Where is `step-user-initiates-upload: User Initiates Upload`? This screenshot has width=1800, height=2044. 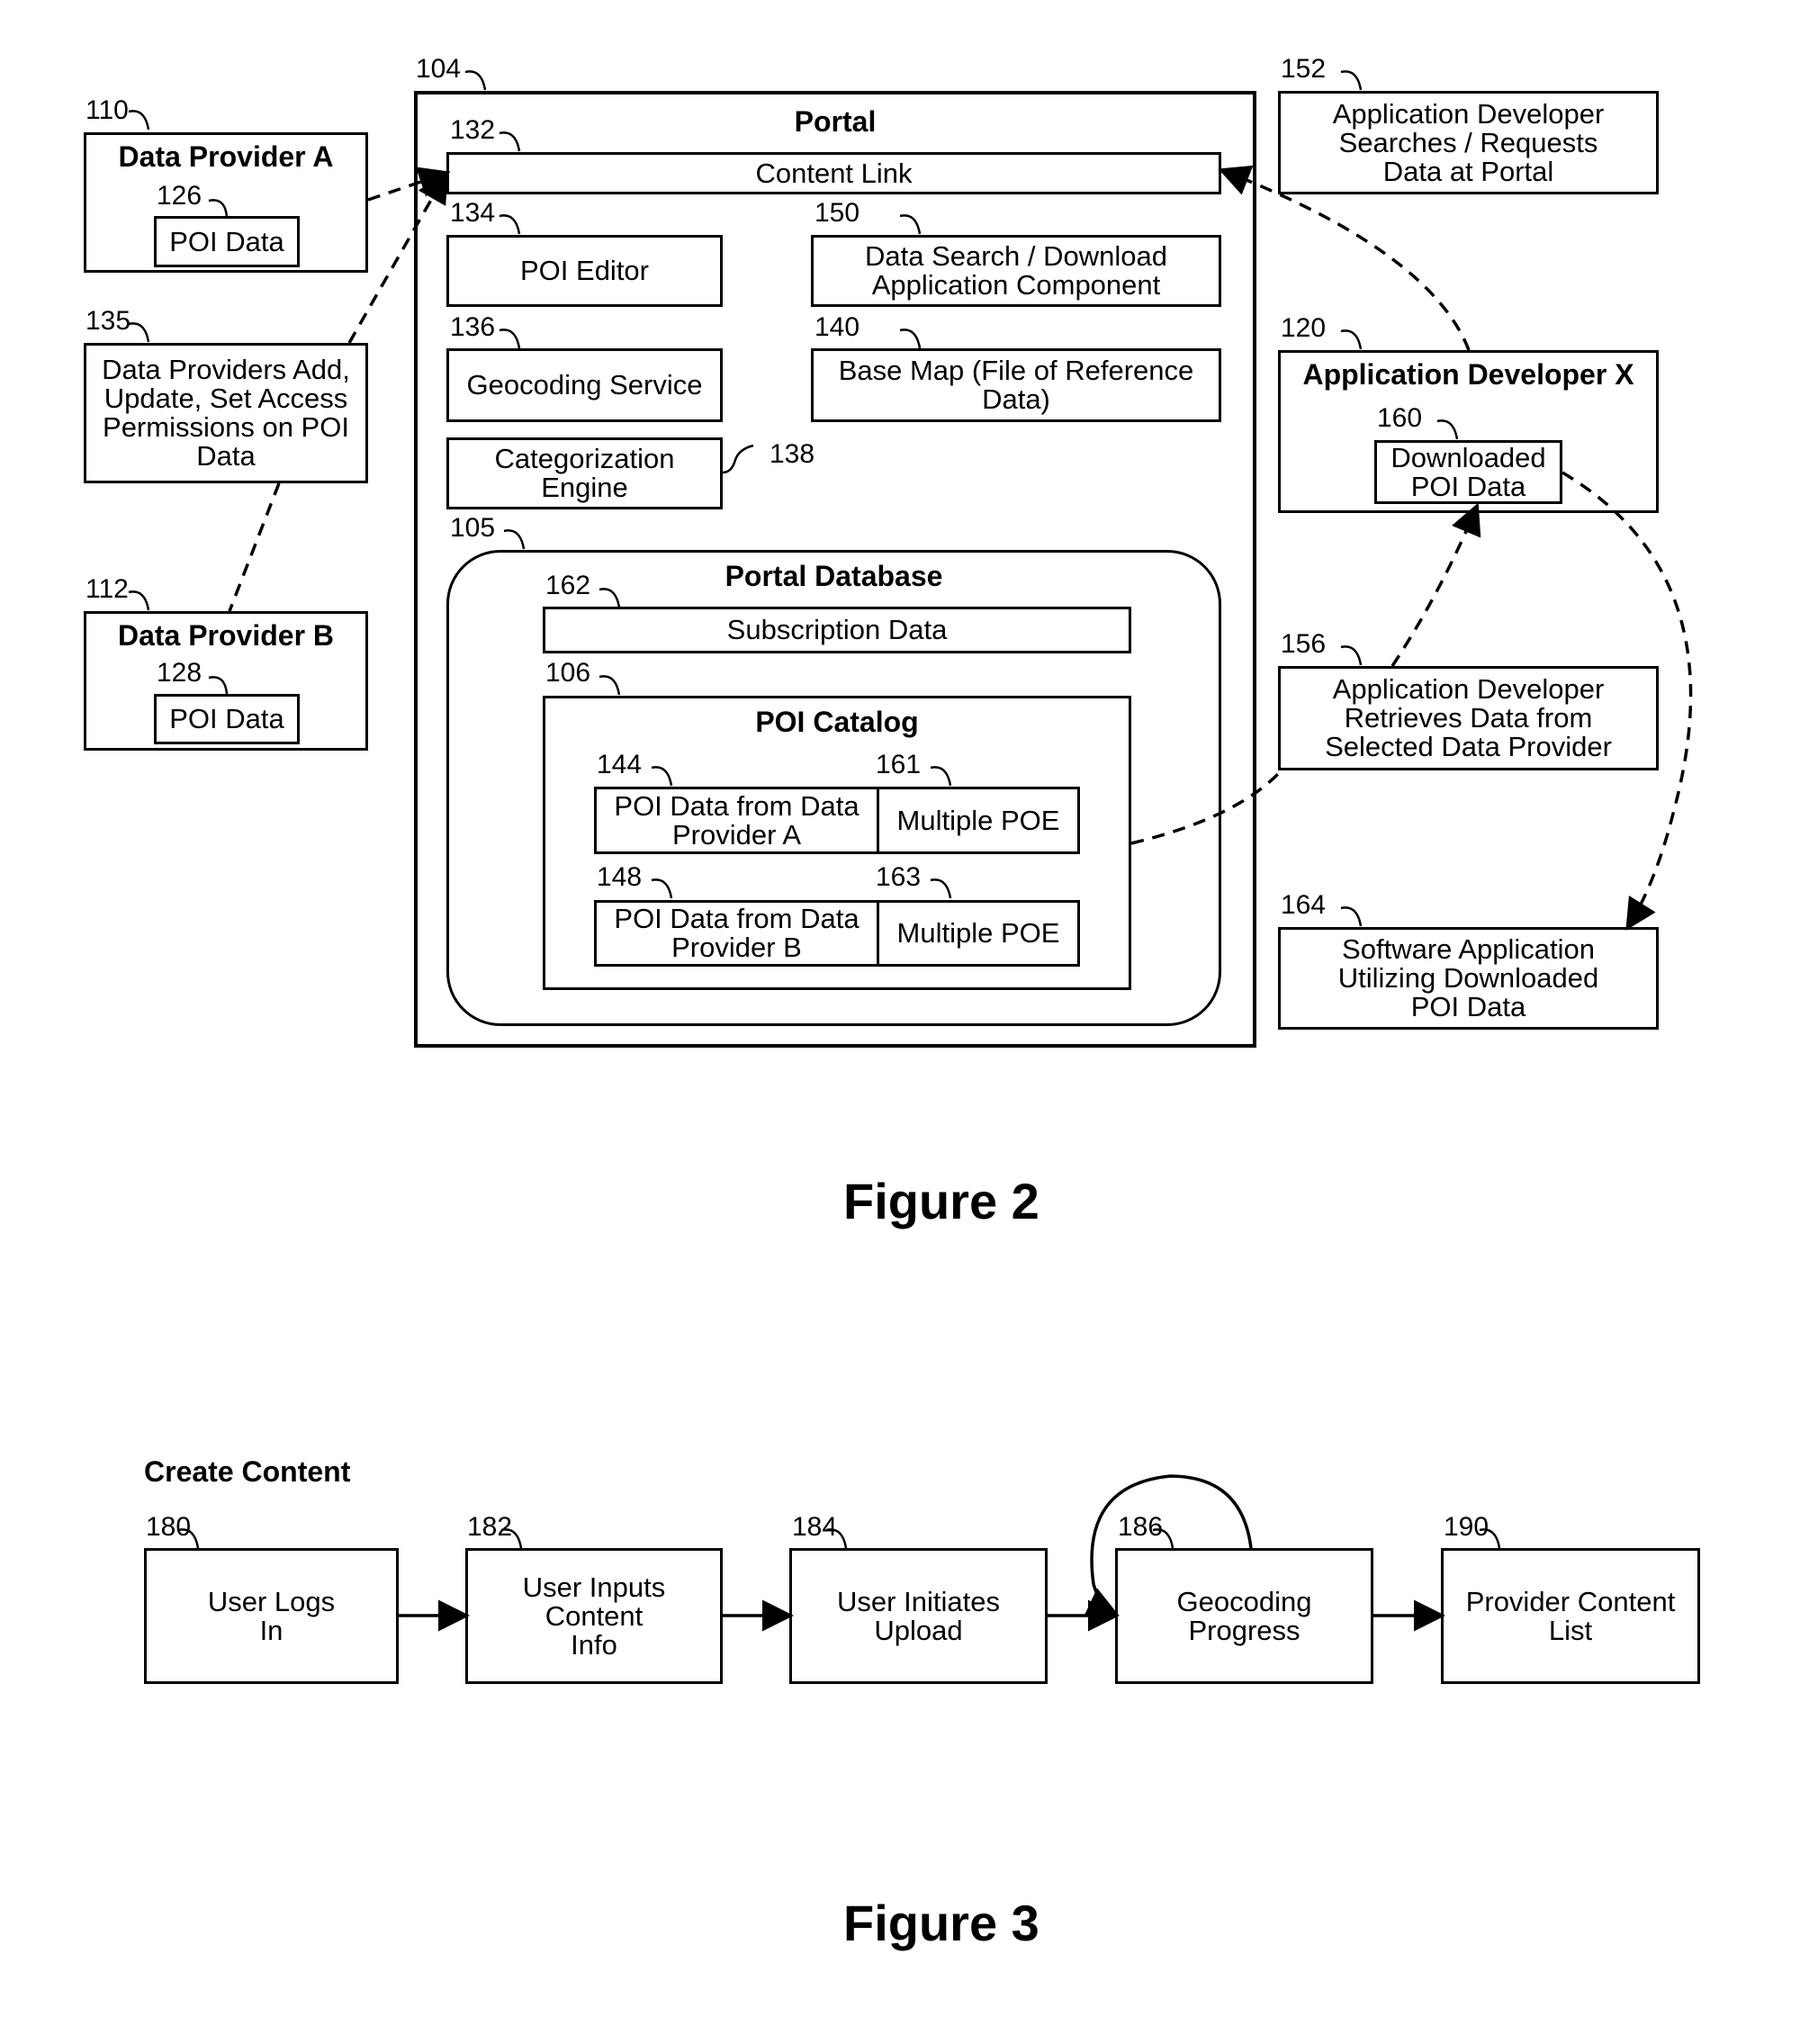
step-user-initiates-upload: User Initiates Upload is located at coordinates (919, 1616).